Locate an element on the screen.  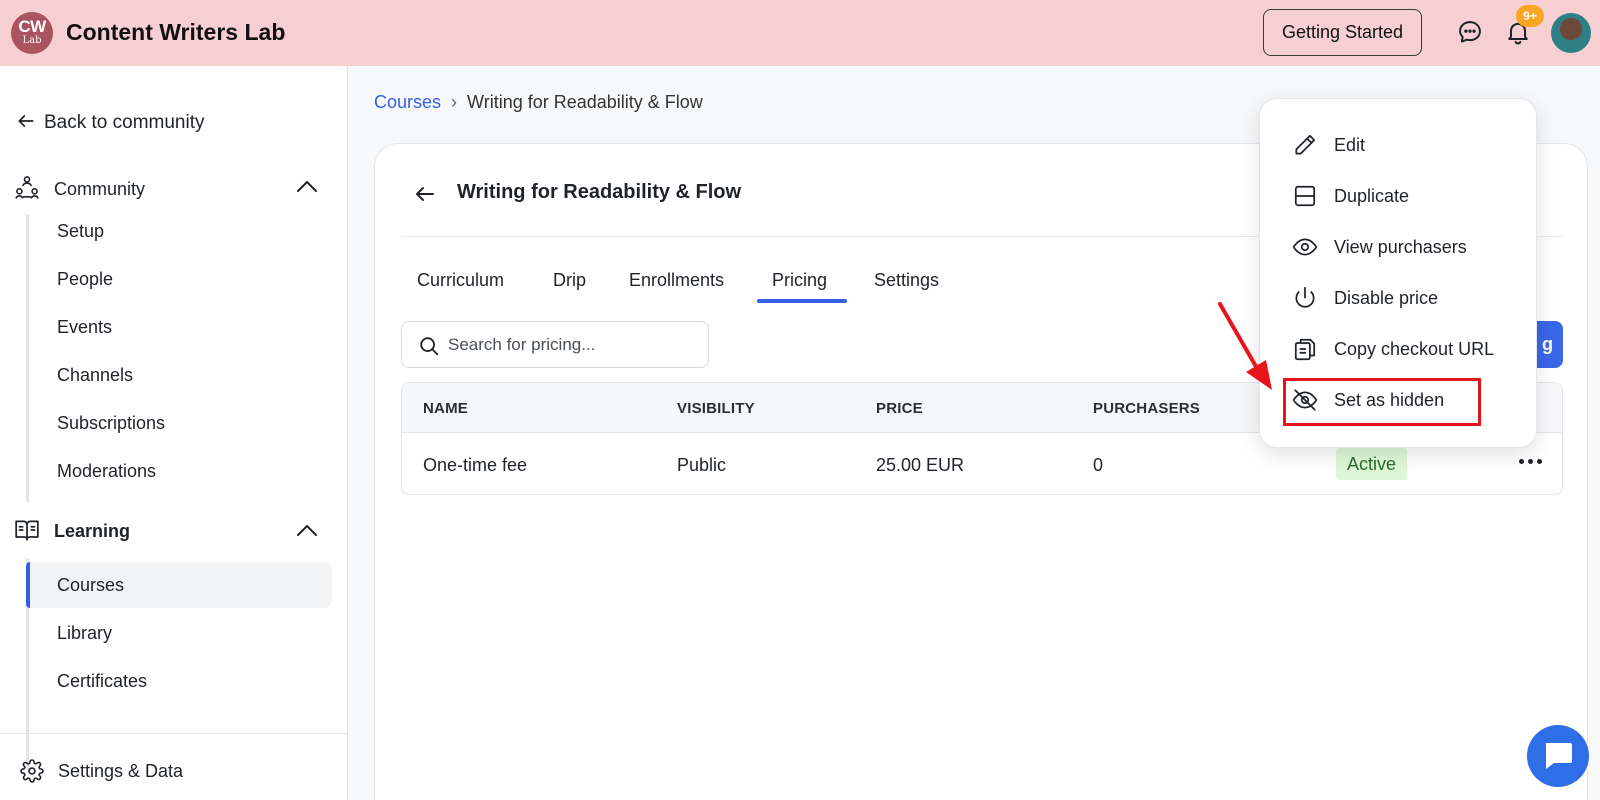
sidebar-item-people: People is located at coordinates (85, 279).